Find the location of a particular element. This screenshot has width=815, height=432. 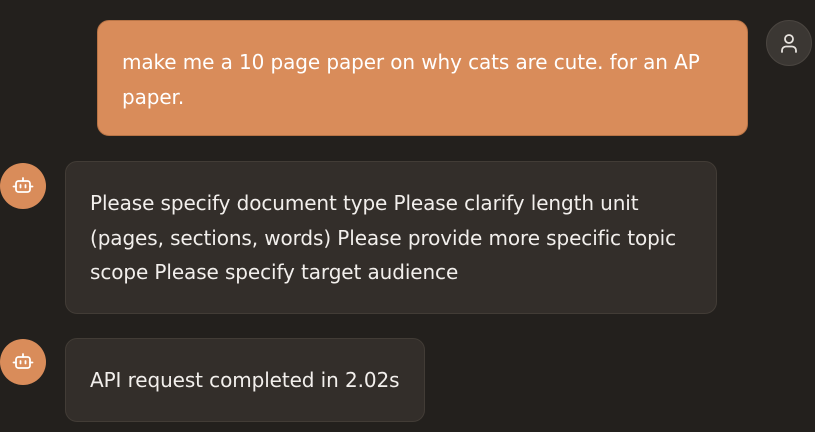

user-avatar is located at coordinates (789, 43).